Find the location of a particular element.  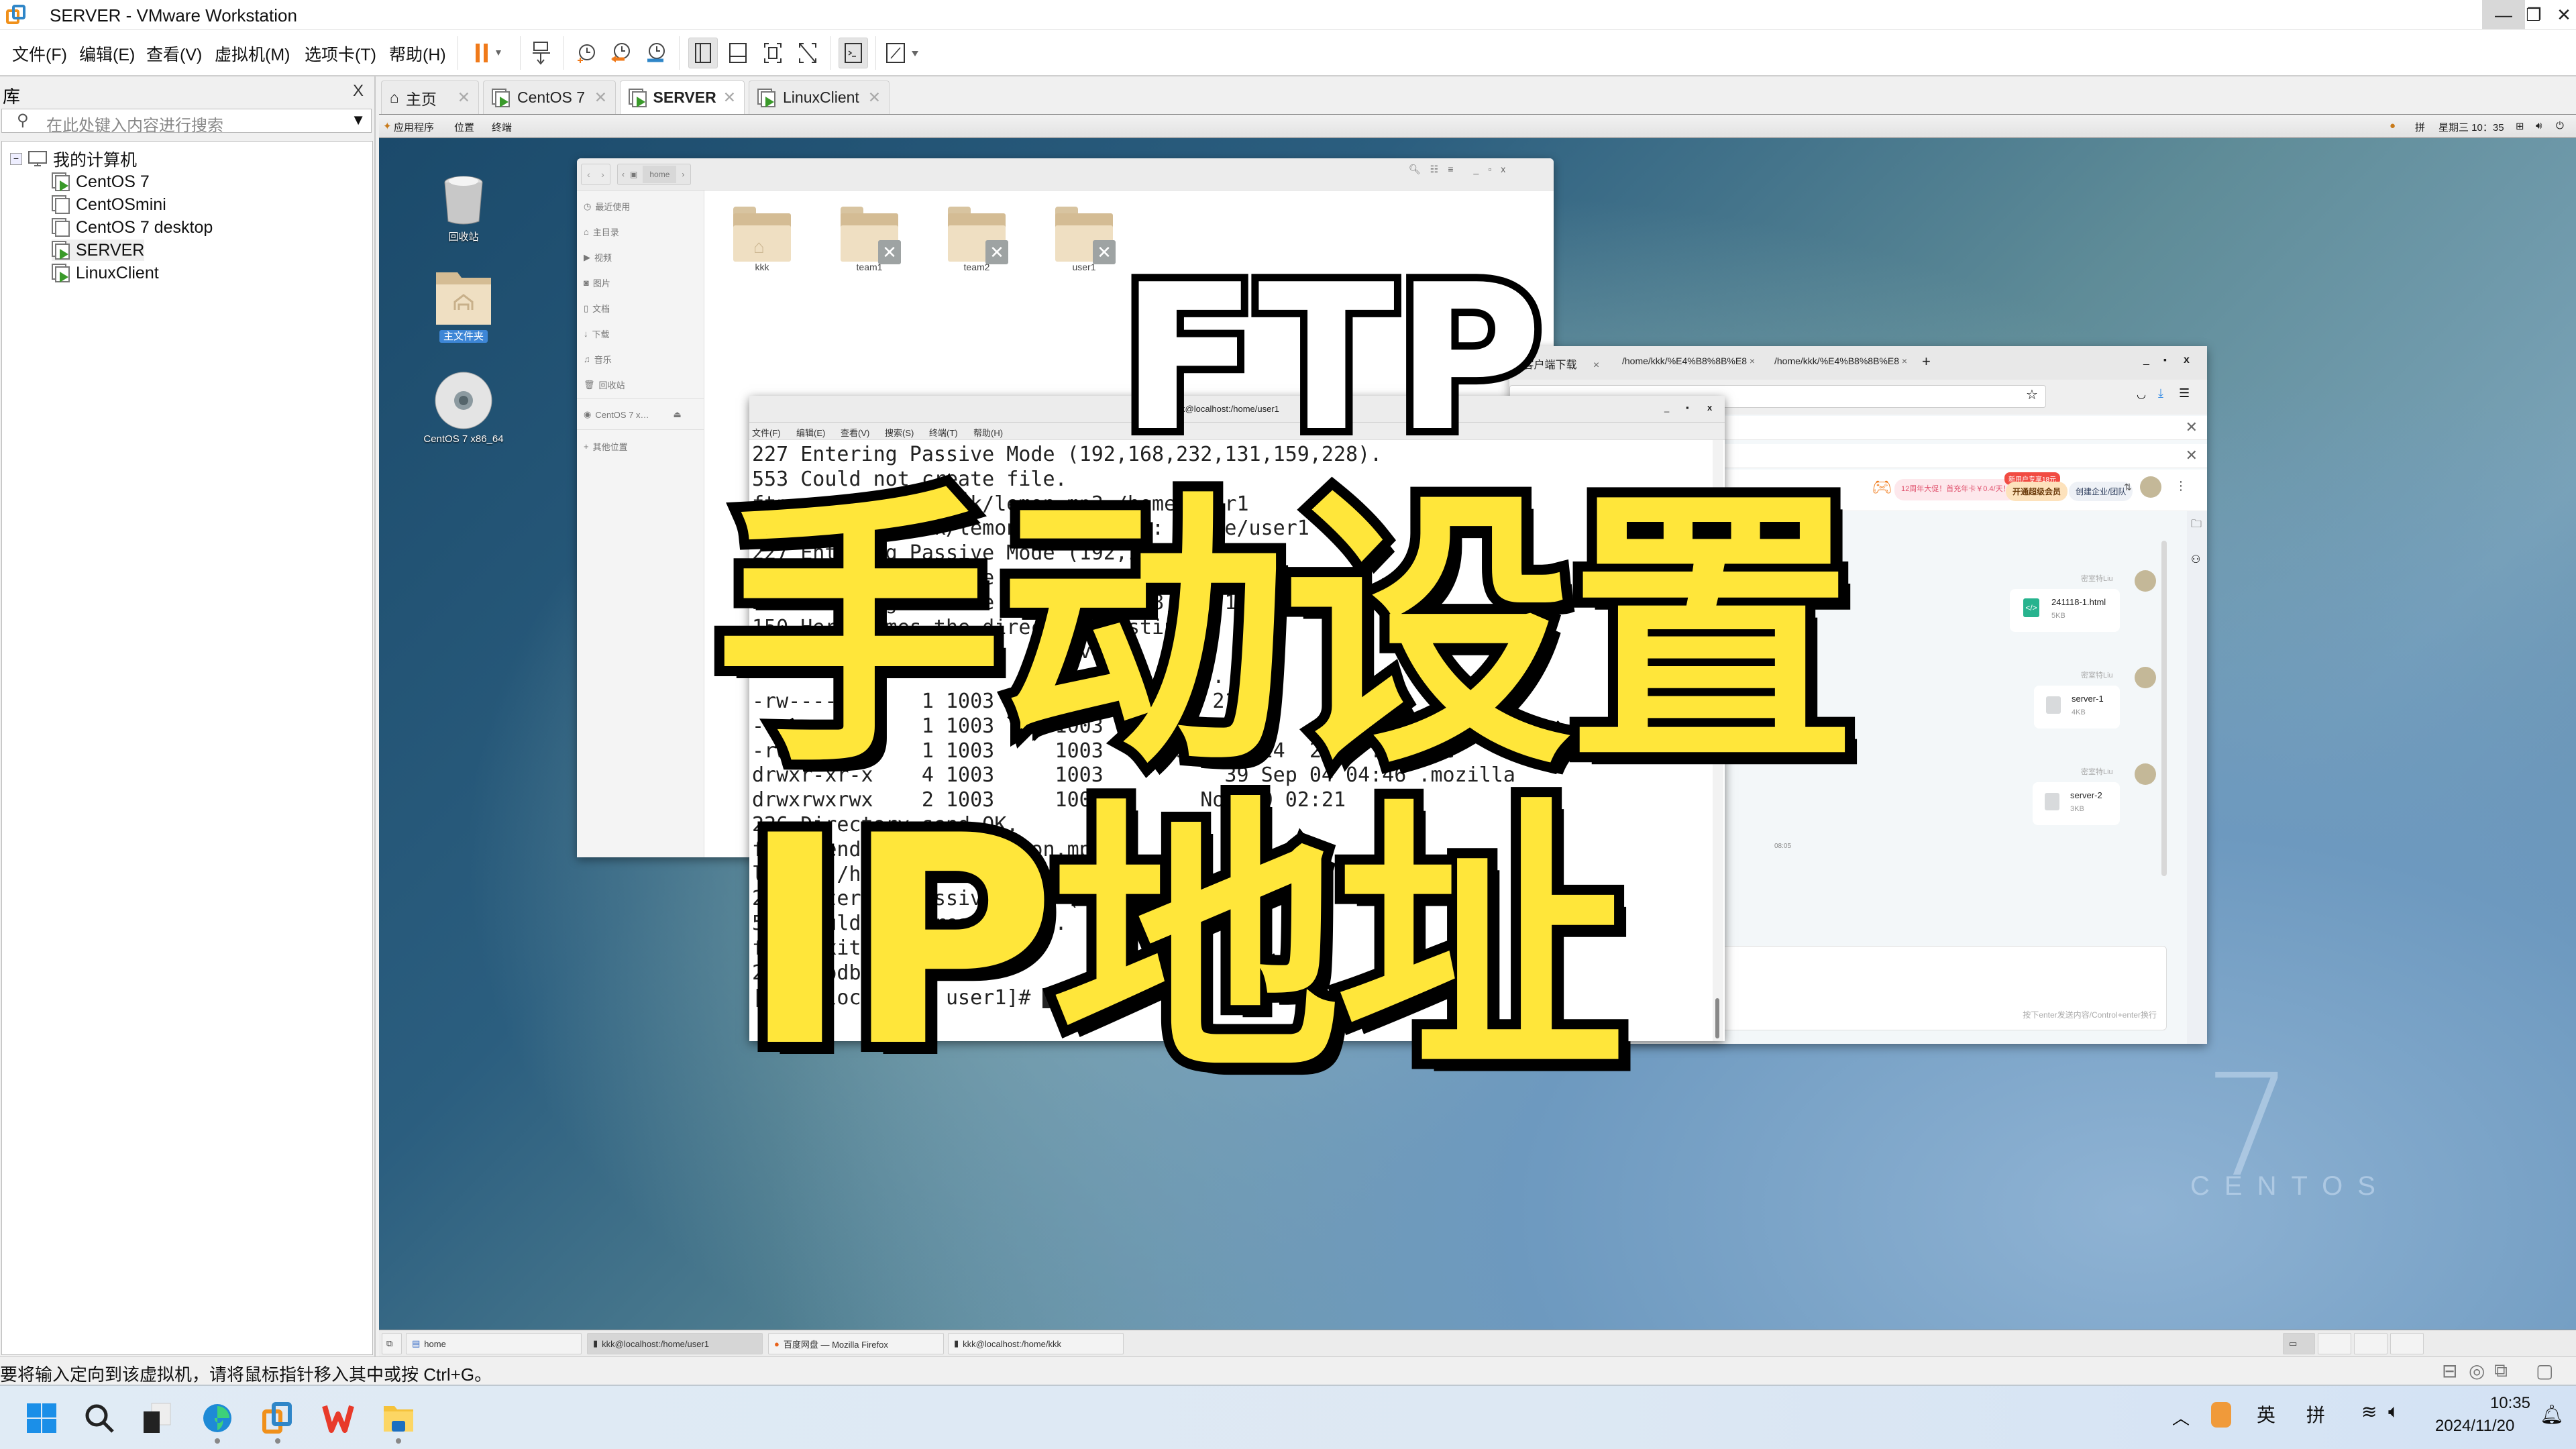

wps-button is located at coordinates (338, 1418).